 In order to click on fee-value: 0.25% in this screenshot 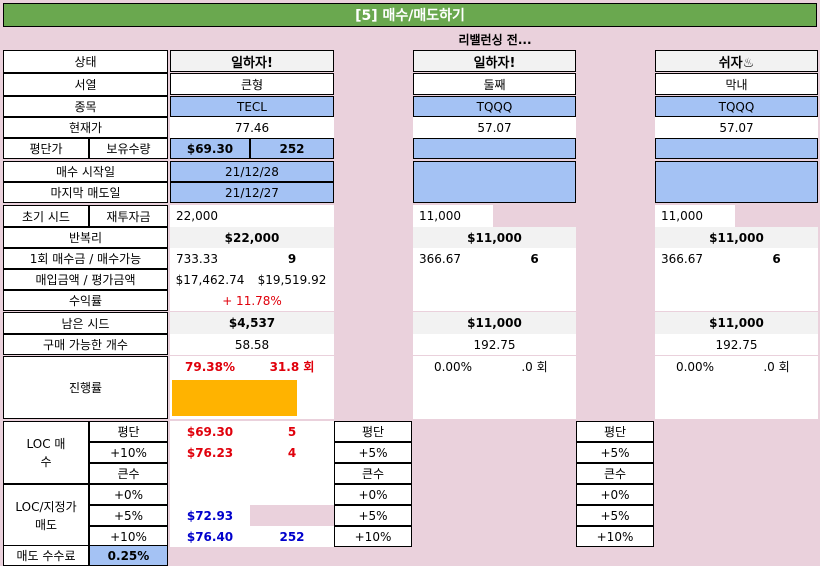, I will do `click(128, 555)`.